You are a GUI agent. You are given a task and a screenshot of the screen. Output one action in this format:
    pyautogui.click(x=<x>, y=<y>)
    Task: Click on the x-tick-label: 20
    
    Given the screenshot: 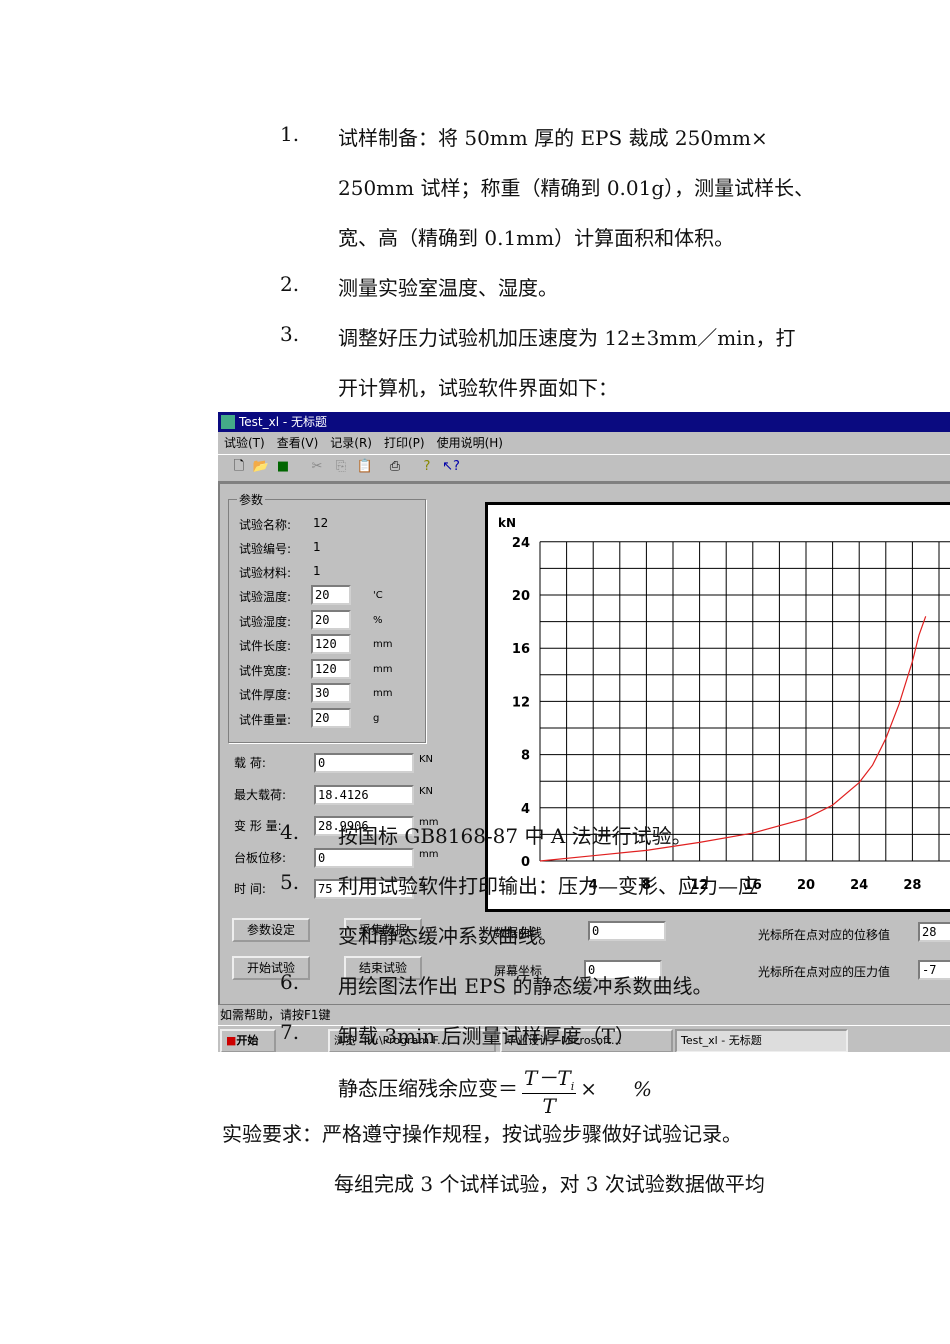 What is the action you would take?
    pyautogui.click(x=806, y=885)
    